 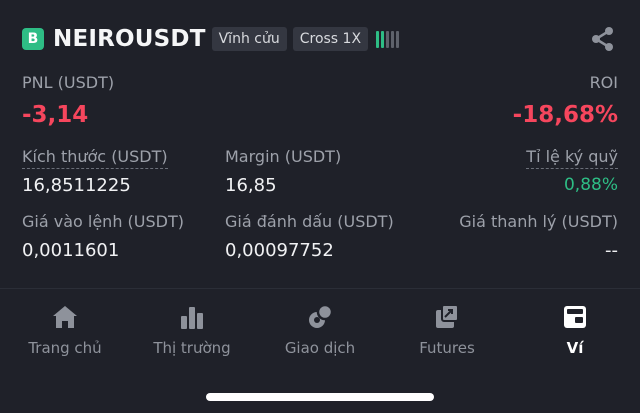 What do you see at coordinates (572, 158) in the screenshot?
I see `margin-ratio-label: Tỉ lệ ký quỹ` at bounding box center [572, 158].